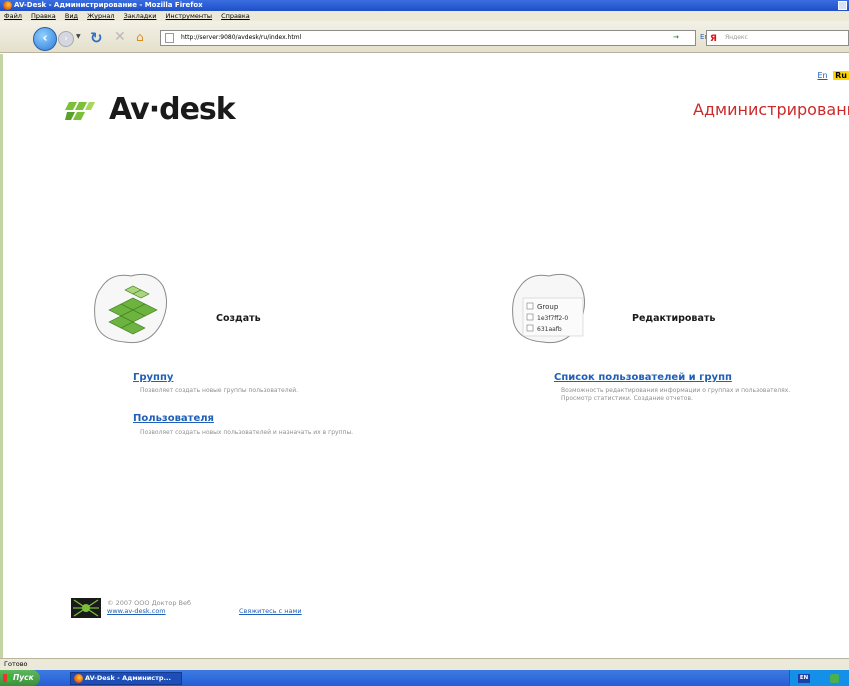  Describe the element at coordinates (172, 109) in the screenshot. I see `logo-text: Av·desk` at that location.